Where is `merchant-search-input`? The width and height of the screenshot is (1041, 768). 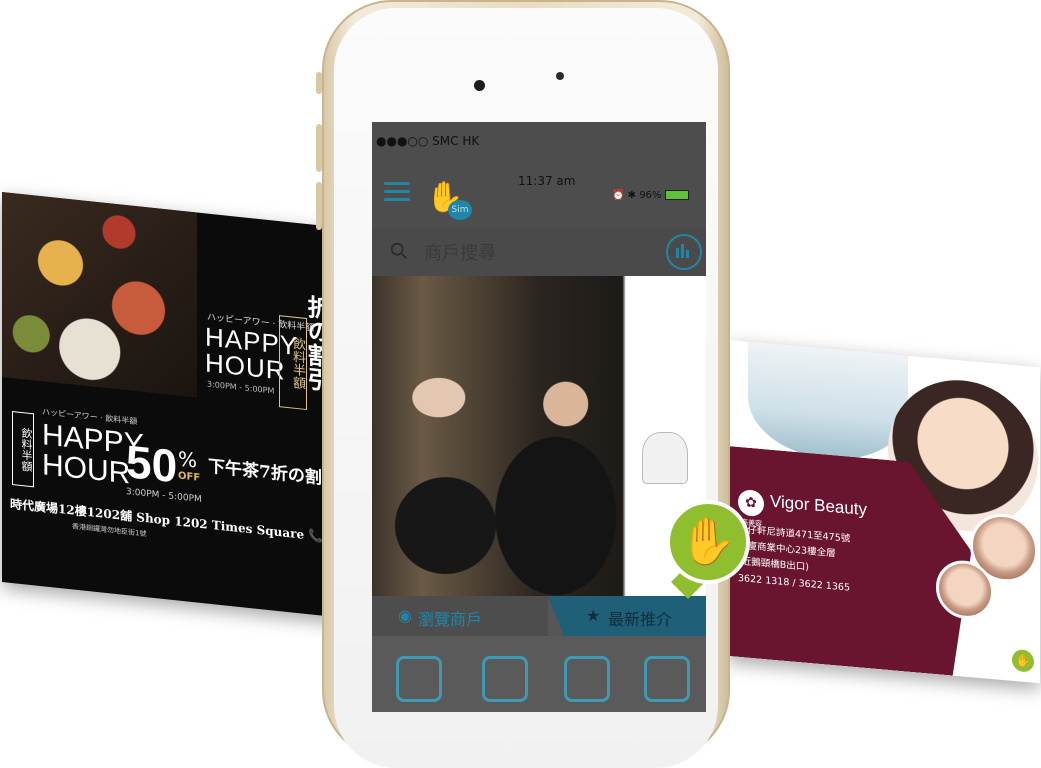
merchant-search-input is located at coordinates (534, 253).